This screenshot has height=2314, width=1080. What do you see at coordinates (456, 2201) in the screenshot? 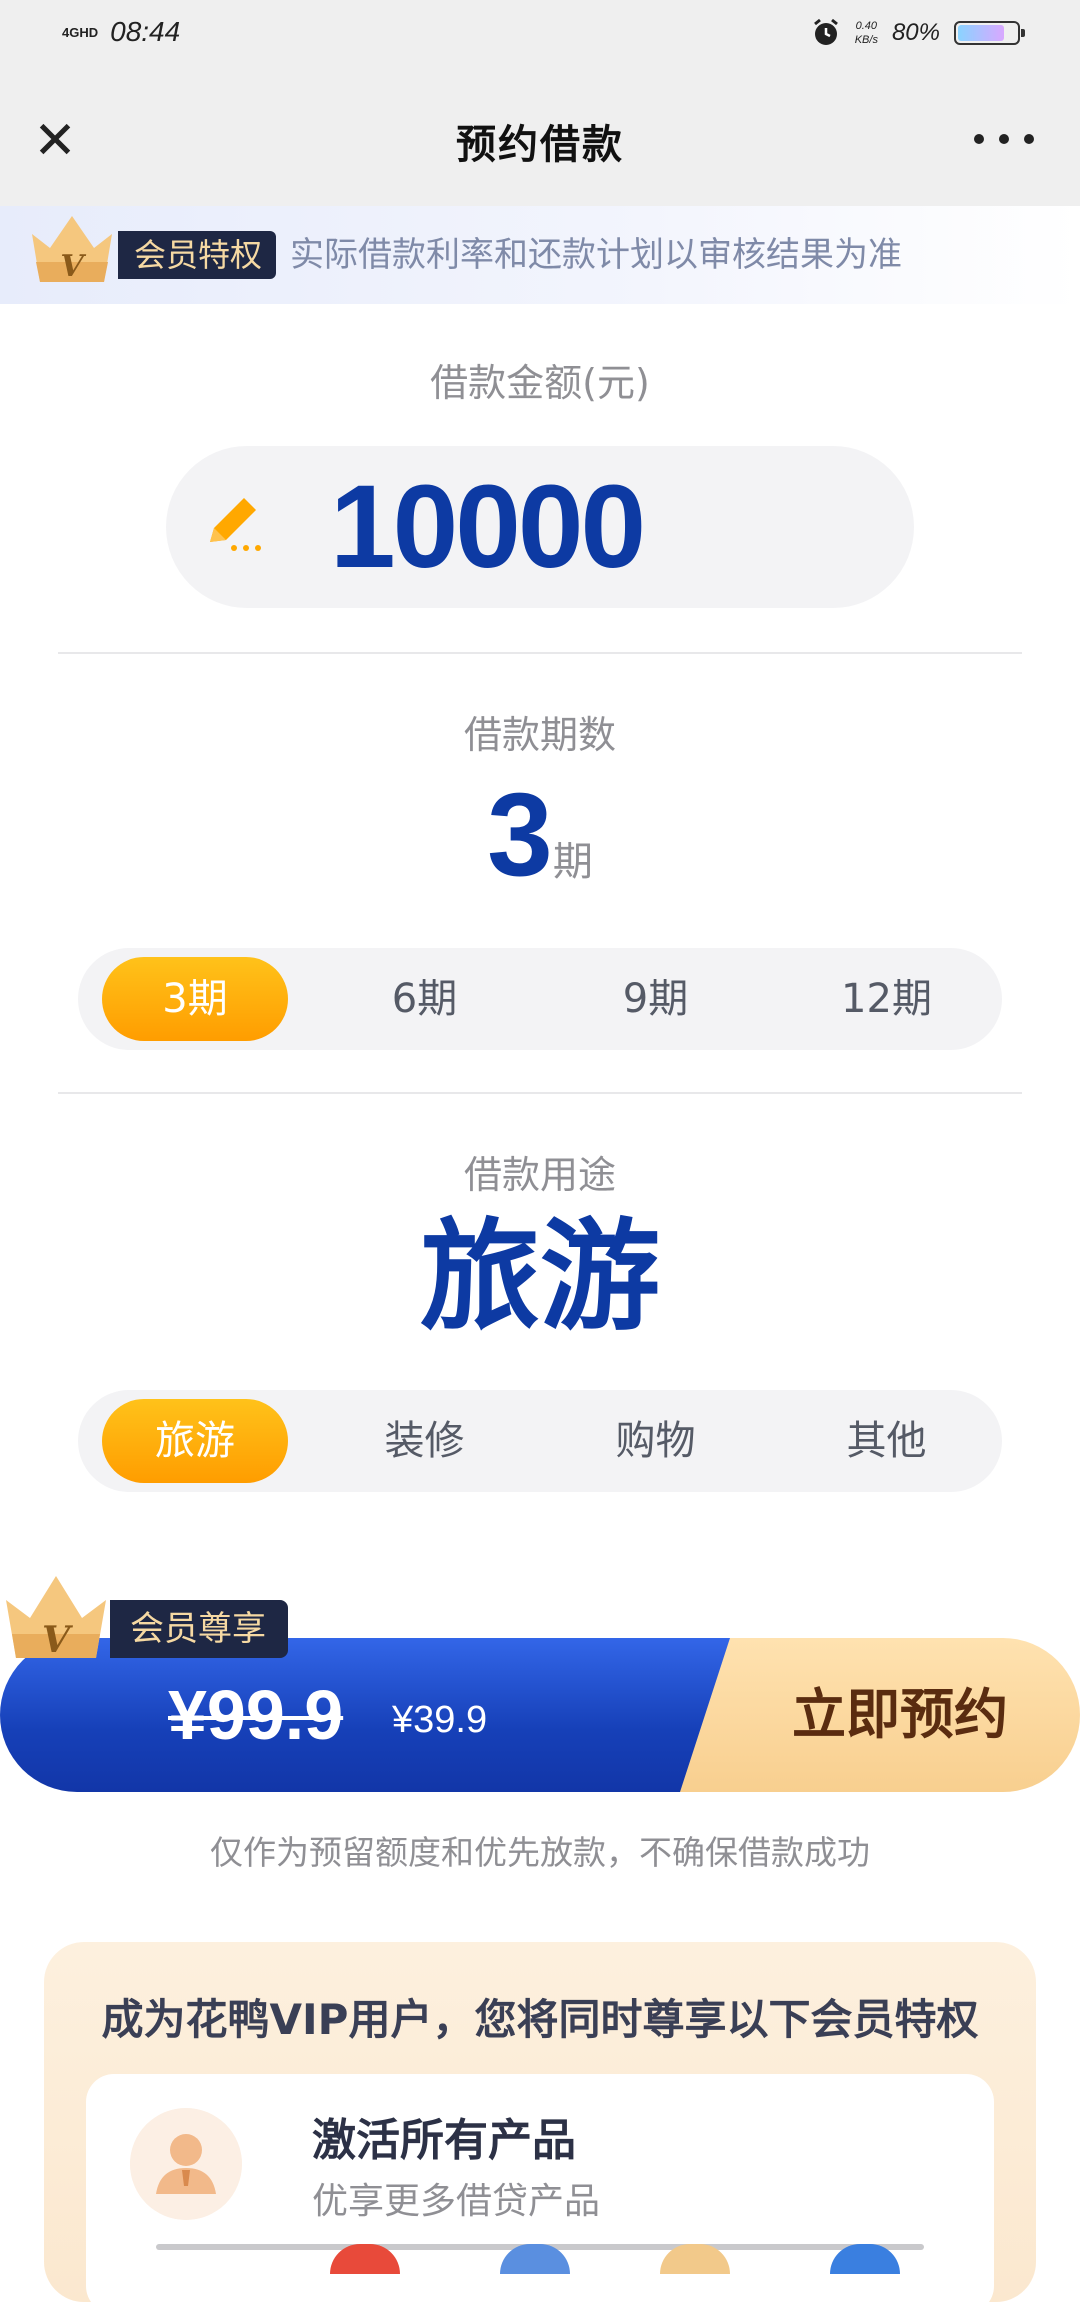
I see `benefit-subtitle: 优享更多借贷产品` at bounding box center [456, 2201].